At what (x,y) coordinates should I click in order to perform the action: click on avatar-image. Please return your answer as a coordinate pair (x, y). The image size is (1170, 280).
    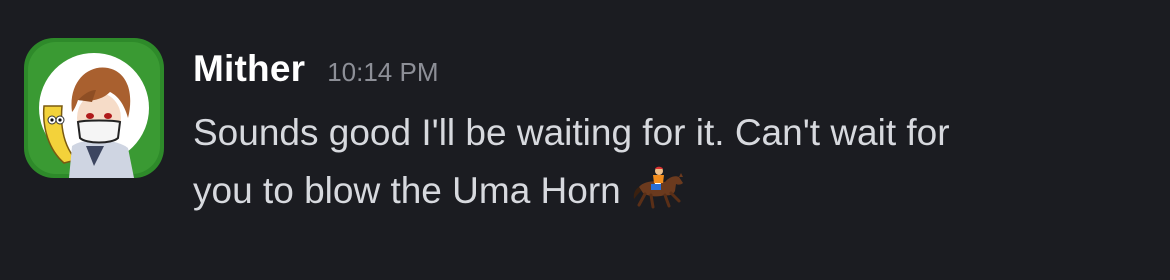
    Looking at the image, I should click on (94, 108).